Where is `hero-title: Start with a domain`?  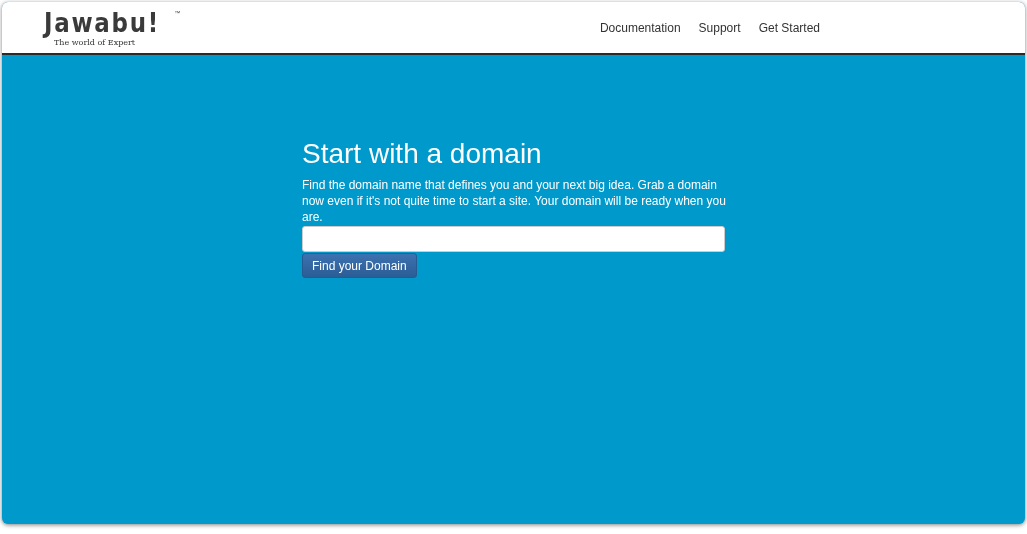
hero-title: Start with a domain is located at coordinates (422, 154).